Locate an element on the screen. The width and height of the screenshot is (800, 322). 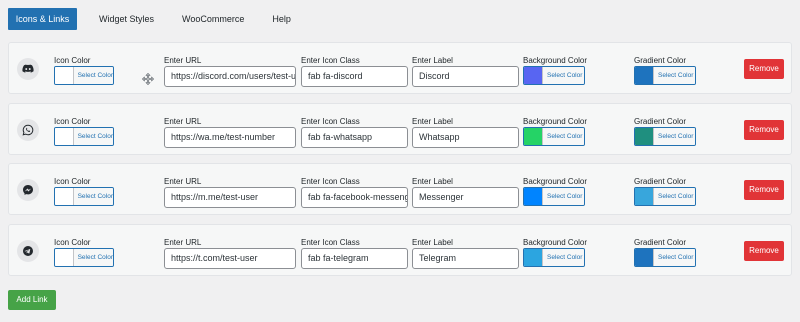
icon-class-input: fab fa-telegram is located at coordinates (354, 258).